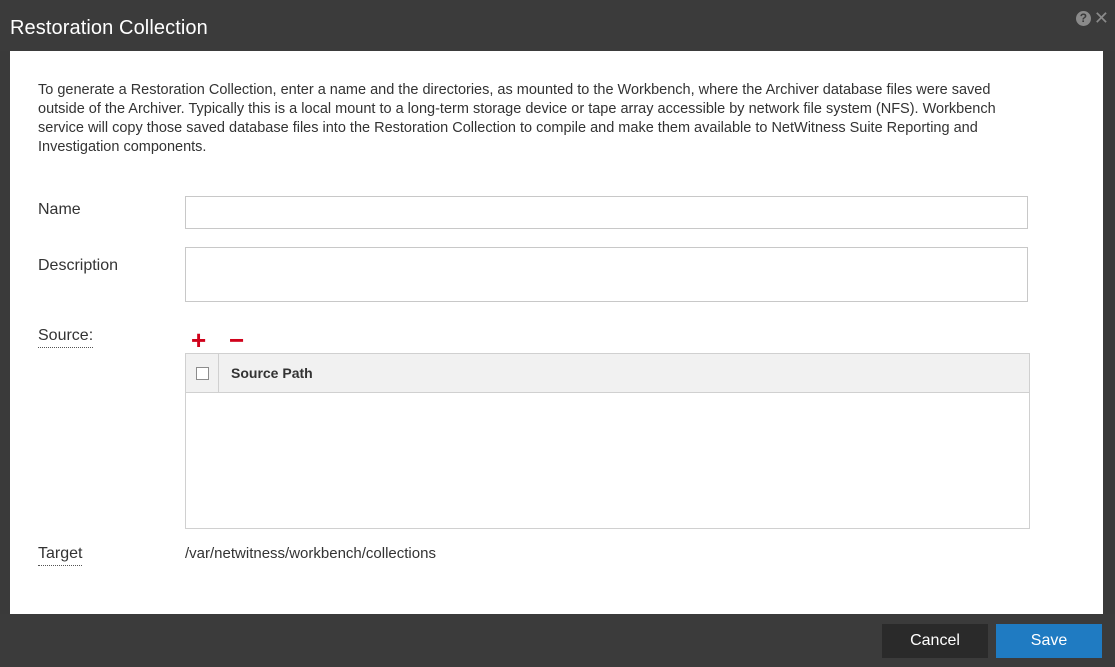 Image resolution: width=1115 pixels, height=667 pixels. Describe the element at coordinates (1083, 18) in the screenshot. I see `help-icon: ?` at that location.